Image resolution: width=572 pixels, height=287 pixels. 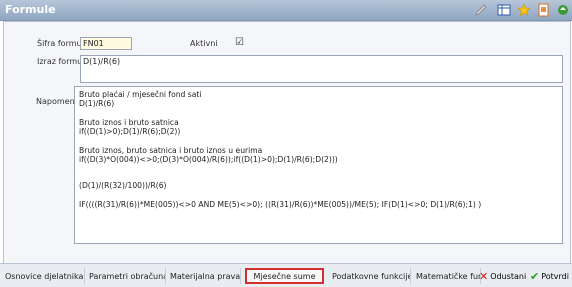 I want to click on tab-podatkovne-funkcije: Podatkovne funkcije, so click(x=370, y=276).